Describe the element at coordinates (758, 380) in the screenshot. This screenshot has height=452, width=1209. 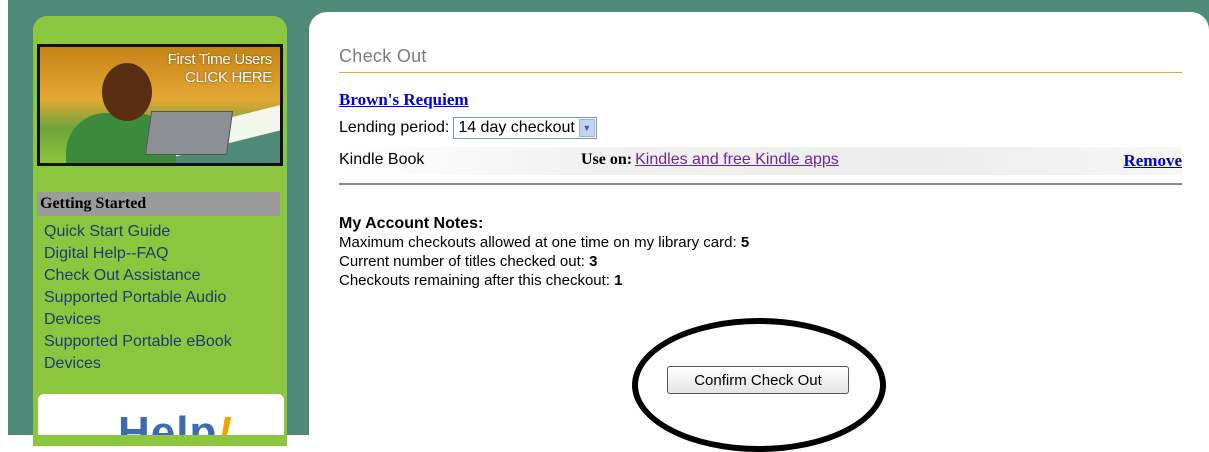
I see `confirm-check-out-button: Confirm Check Out` at that location.